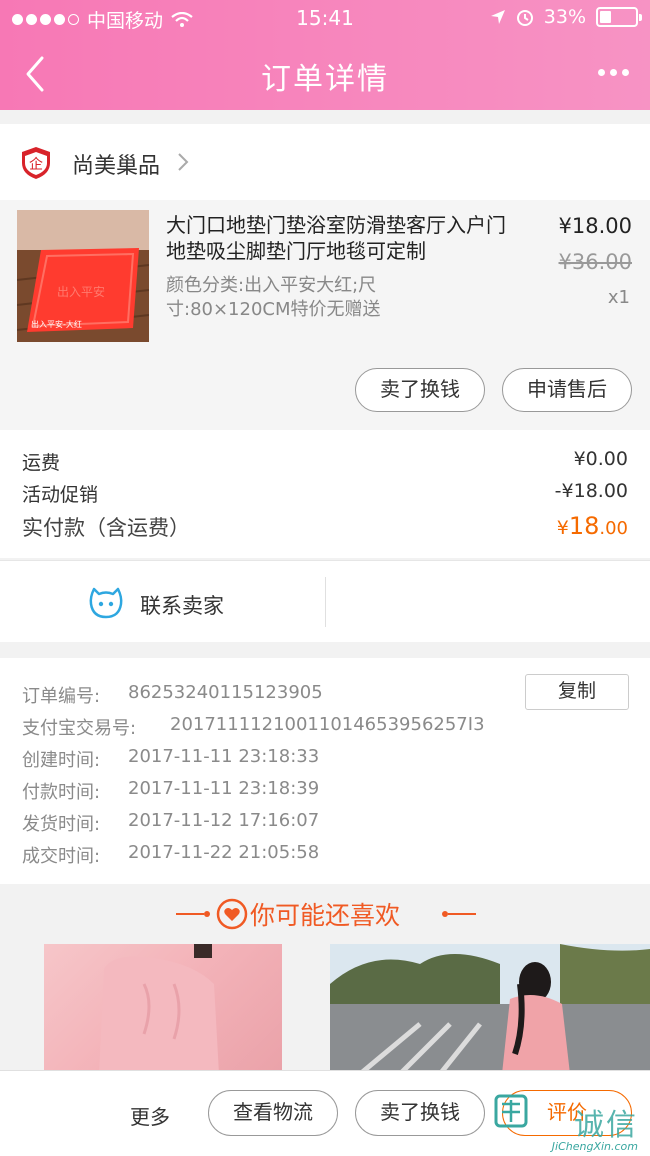 This screenshot has width=650, height=1156. I want to click on svg-text: 企, so click(36, 164).